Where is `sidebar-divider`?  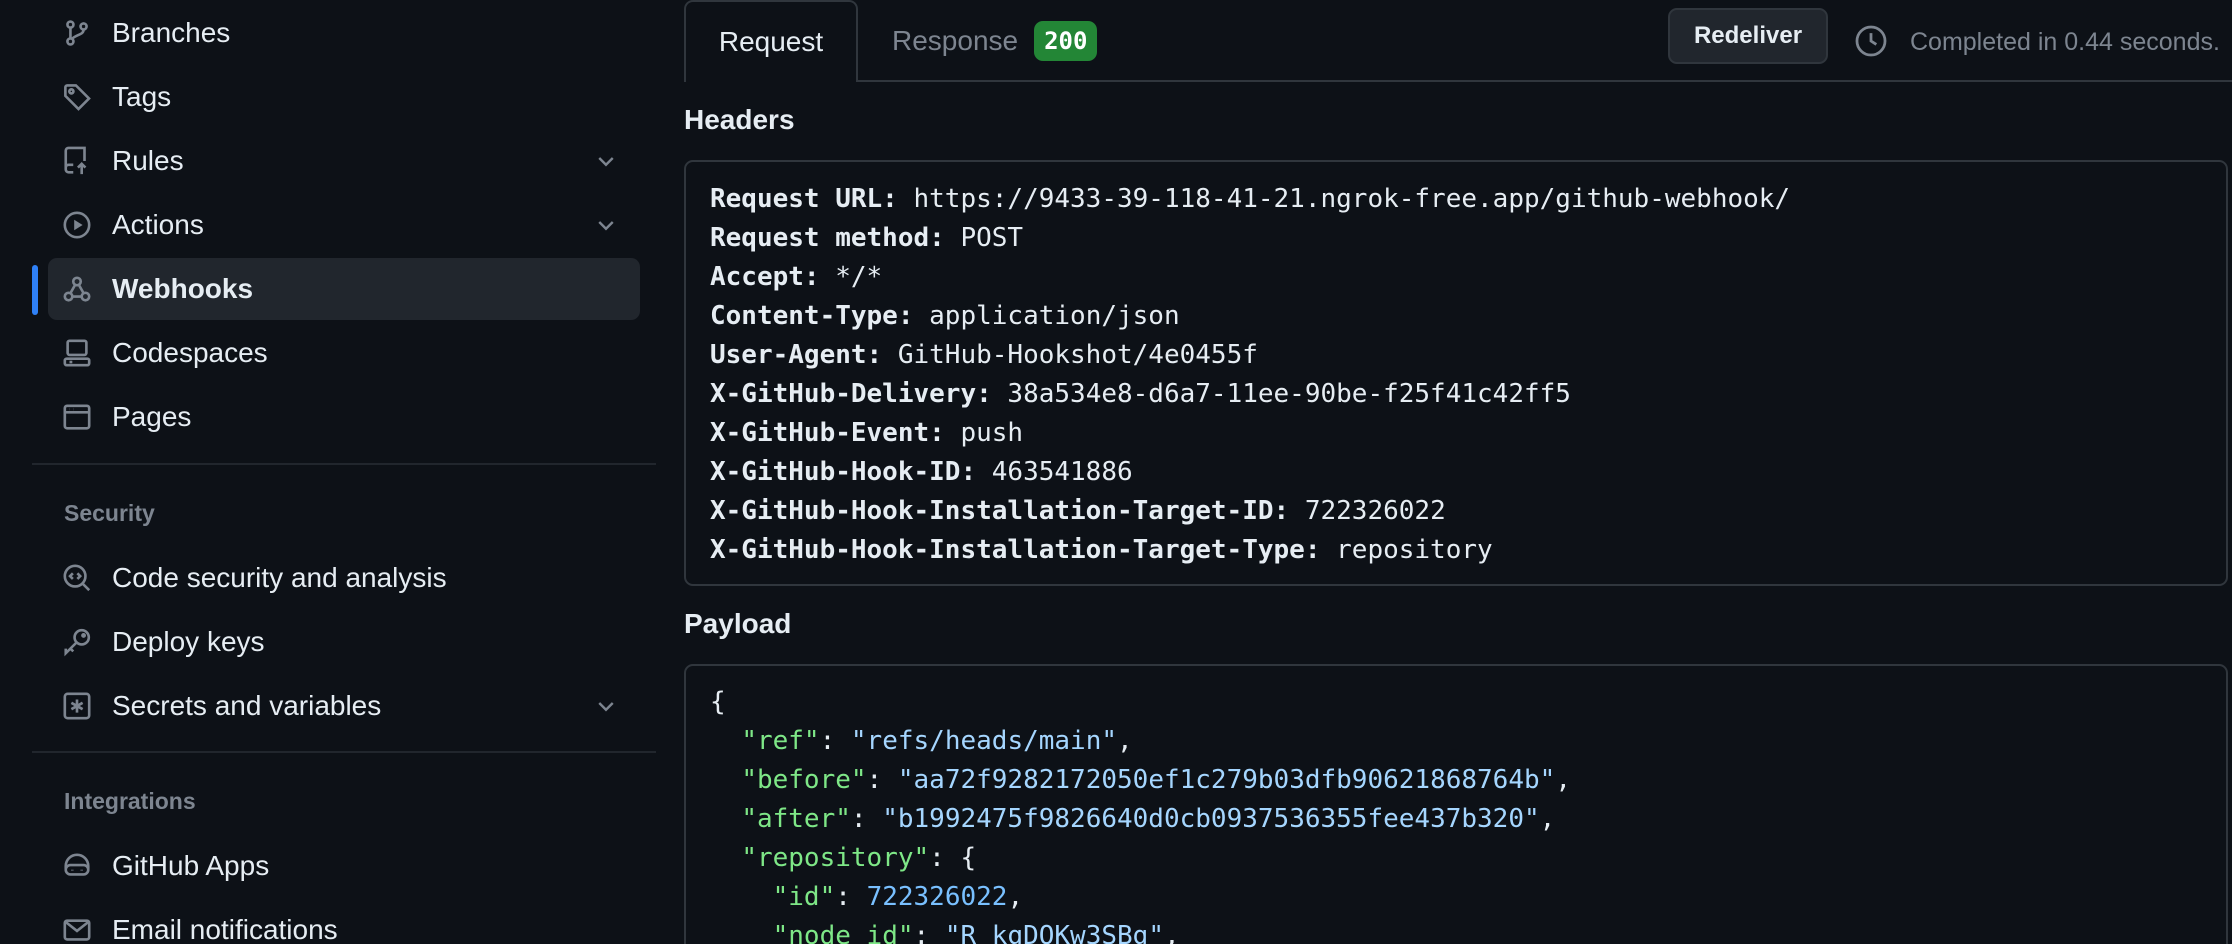 sidebar-divider is located at coordinates (344, 752).